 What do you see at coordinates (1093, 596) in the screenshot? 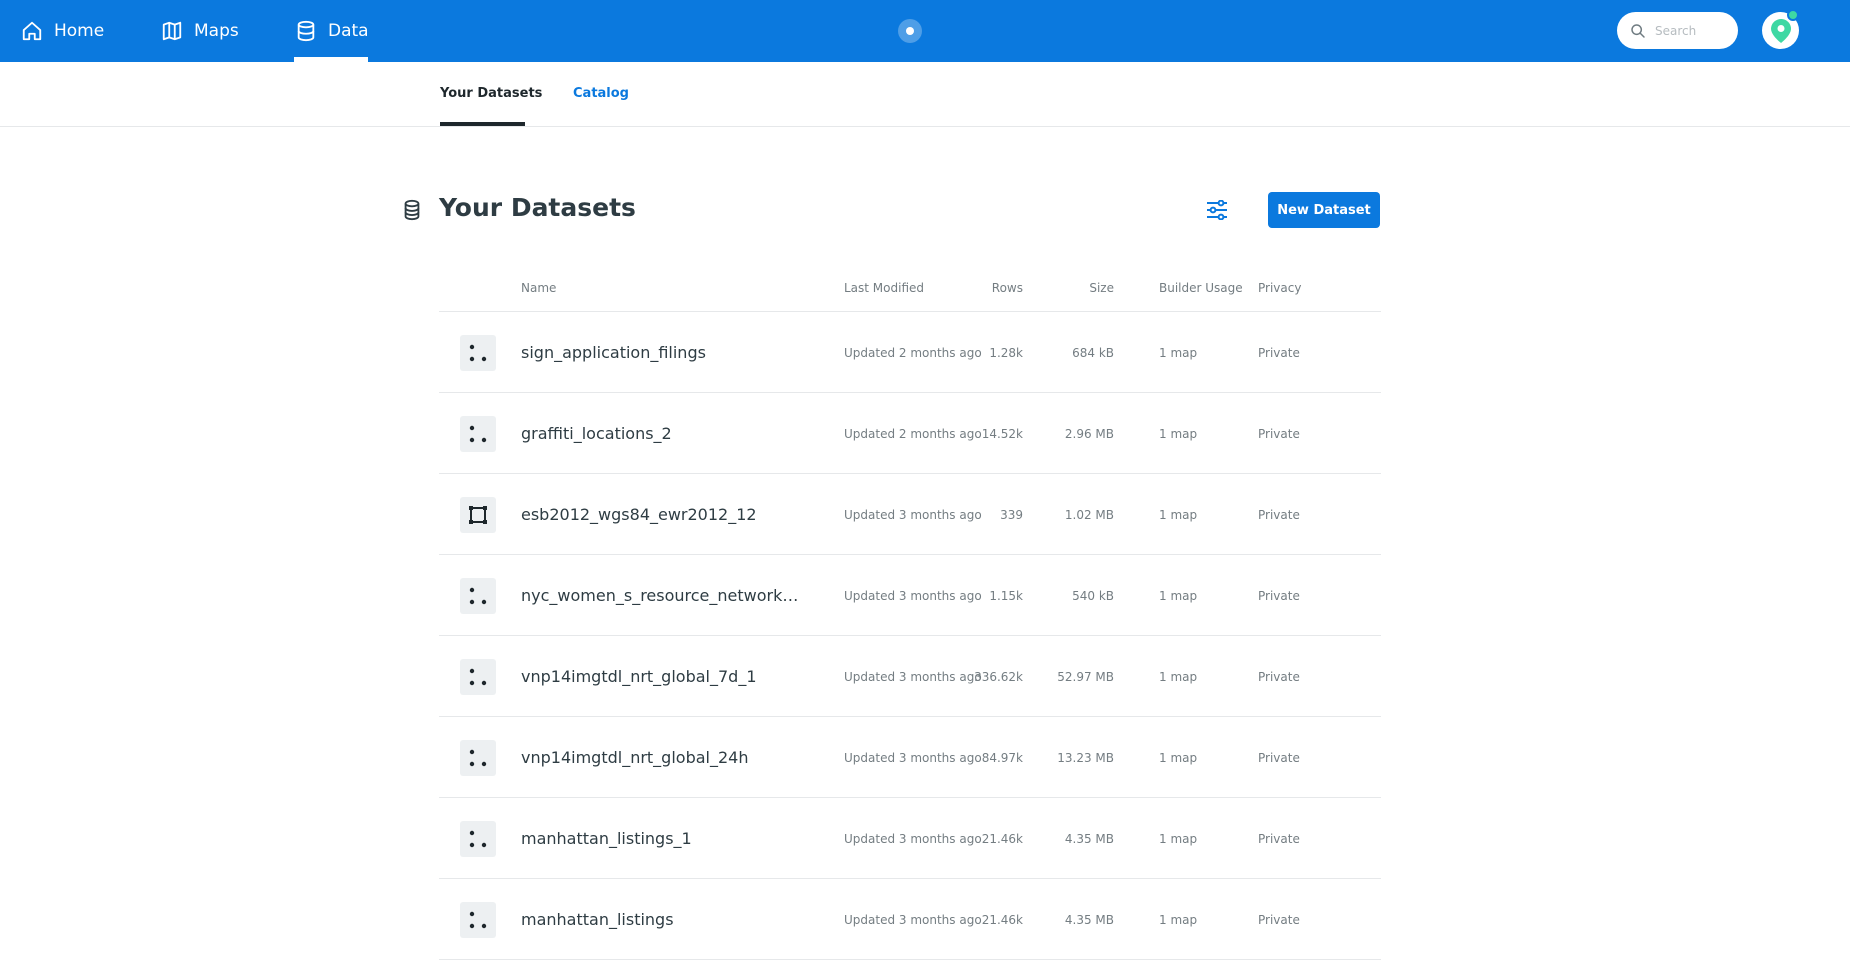
I see `dataset-size: 540 kB` at bounding box center [1093, 596].